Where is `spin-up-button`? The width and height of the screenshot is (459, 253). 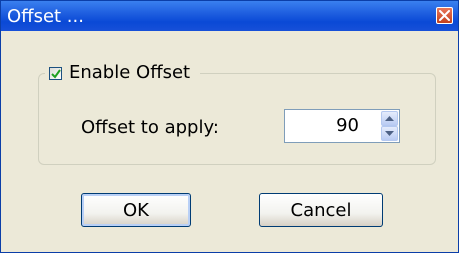 spin-up-button is located at coordinates (389, 118).